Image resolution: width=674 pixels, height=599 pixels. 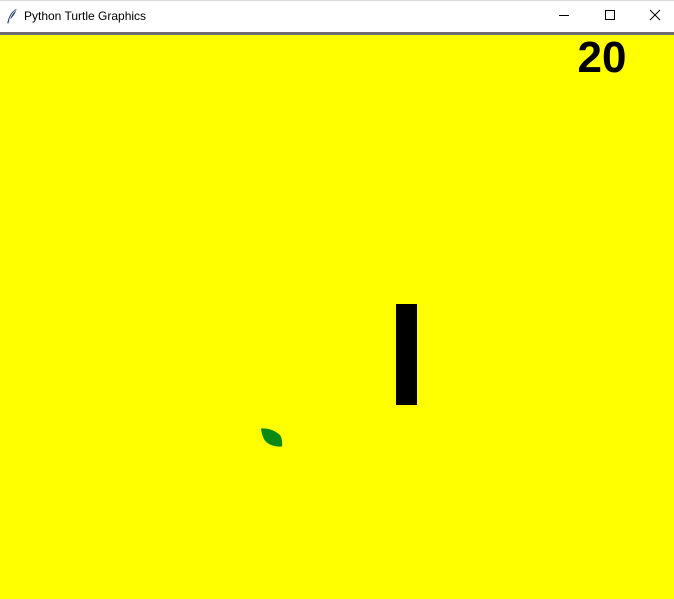 I want to click on maximize-button, so click(x=610, y=16).